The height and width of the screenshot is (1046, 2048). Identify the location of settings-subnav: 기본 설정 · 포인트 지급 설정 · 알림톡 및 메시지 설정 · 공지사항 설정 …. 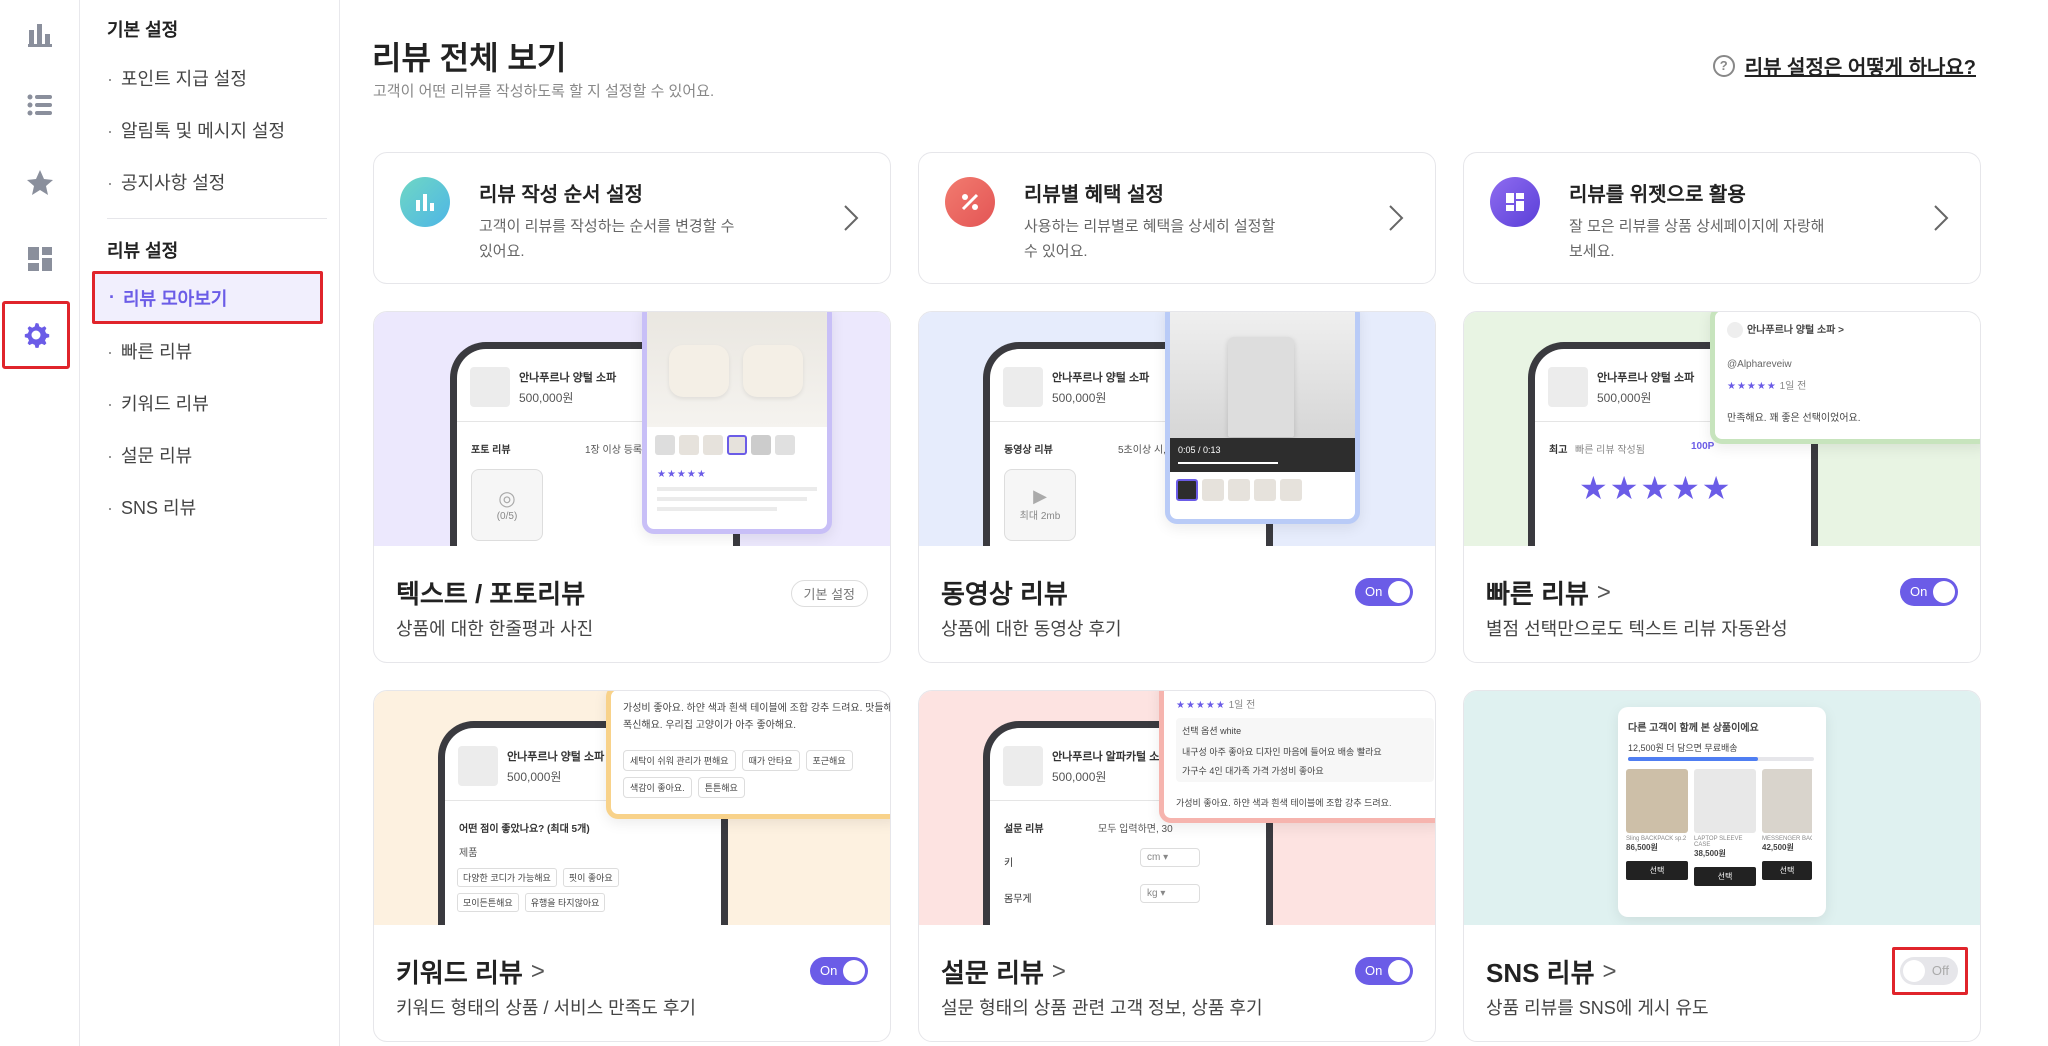
(210, 523).